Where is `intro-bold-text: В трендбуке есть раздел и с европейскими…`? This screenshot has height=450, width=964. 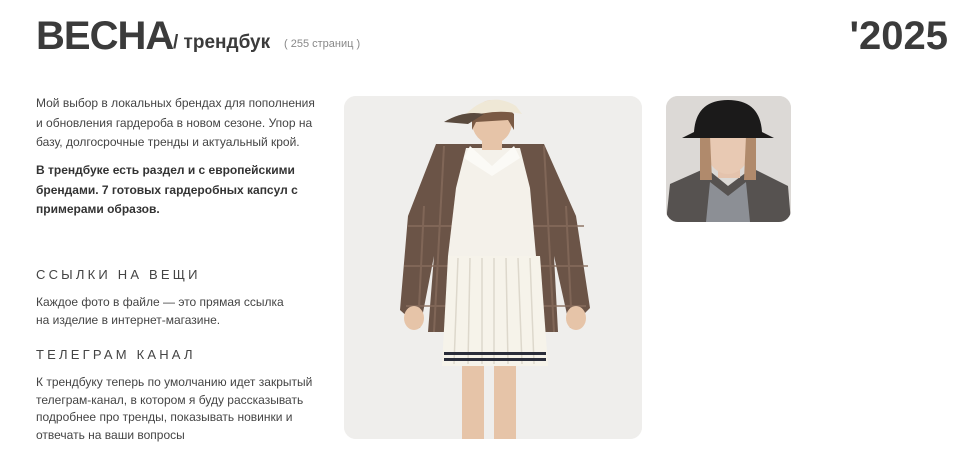 intro-bold-text: В трендбуке есть раздел и с европейскими… is located at coordinates (167, 189).